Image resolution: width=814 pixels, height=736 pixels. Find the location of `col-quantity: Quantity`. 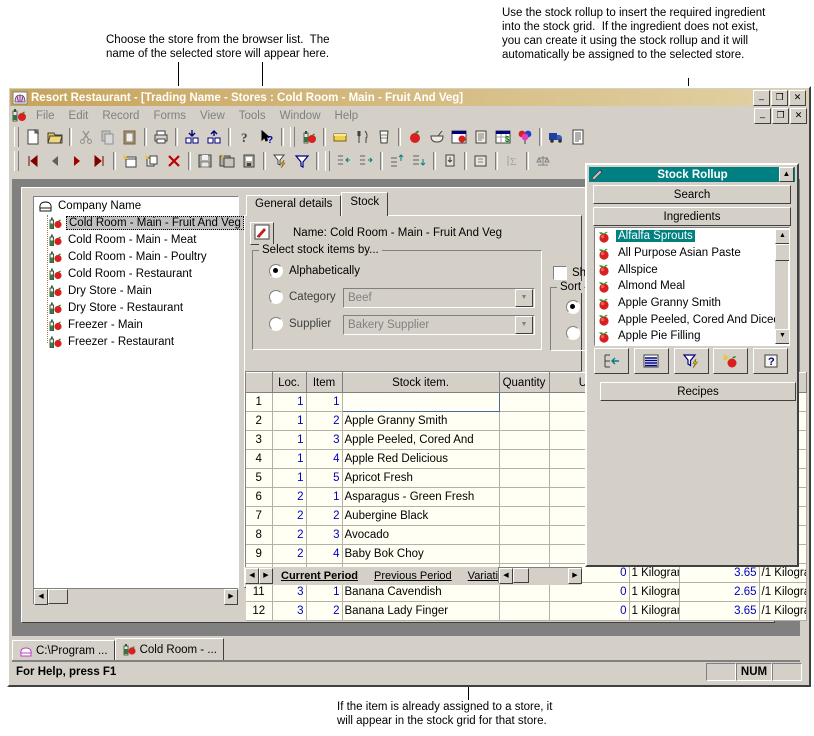

col-quantity: Quantity is located at coordinates (524, 382).